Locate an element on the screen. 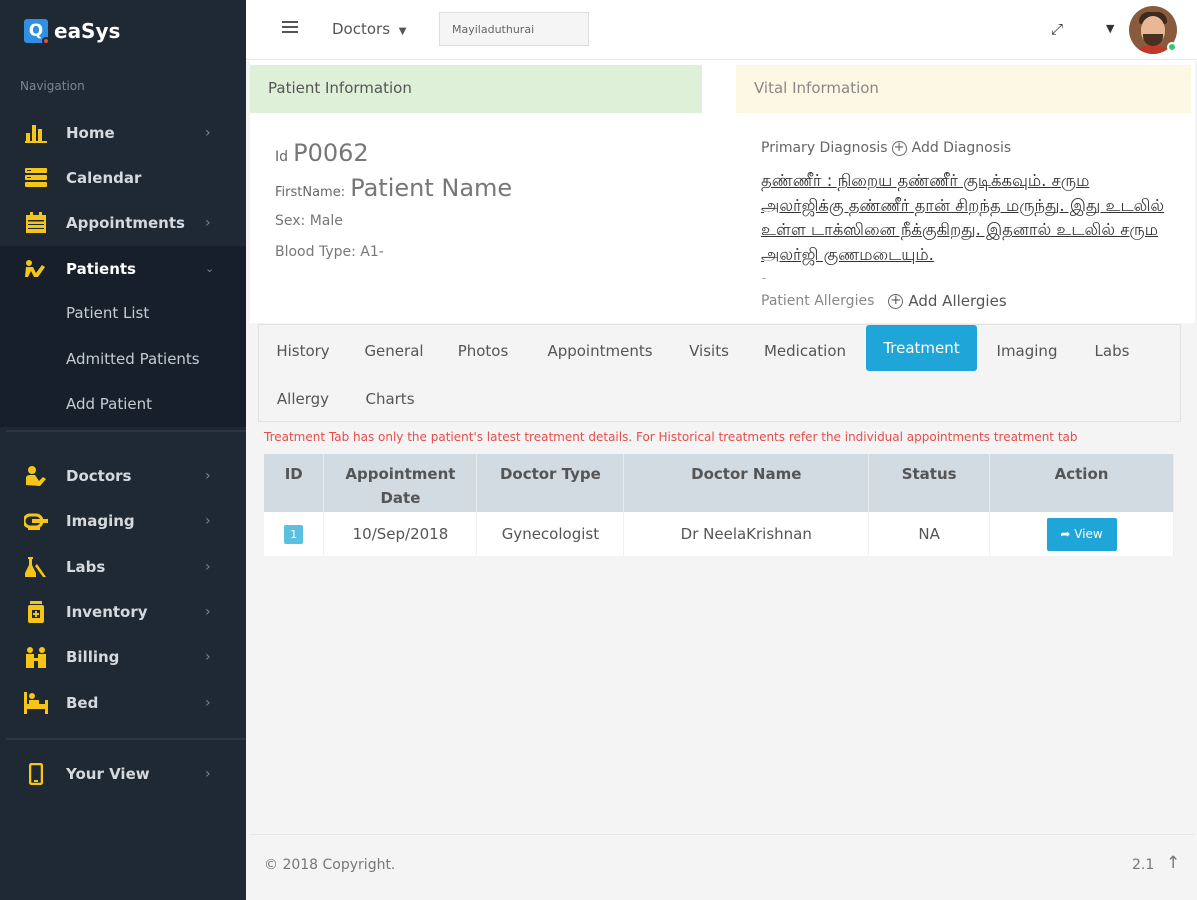 The image size is (1197, 900). brand: eaSys is located at coordinates (72, 31).